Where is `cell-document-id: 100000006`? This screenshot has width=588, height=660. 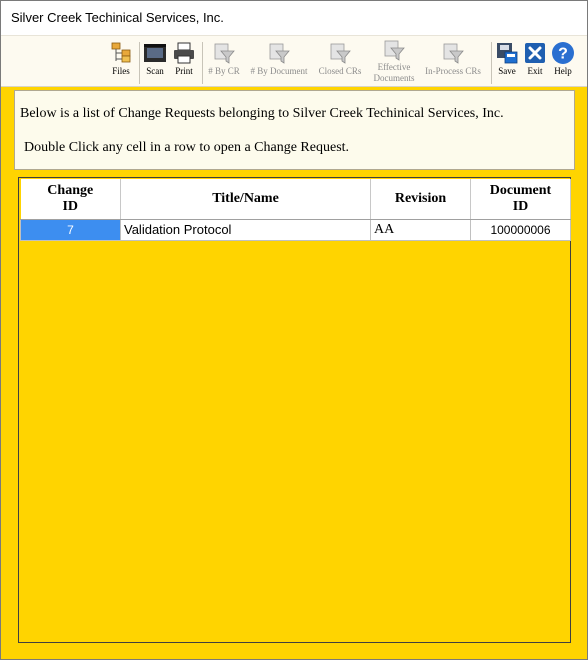
cell-document-id: 100000006 is located at coordinates (520, 229).